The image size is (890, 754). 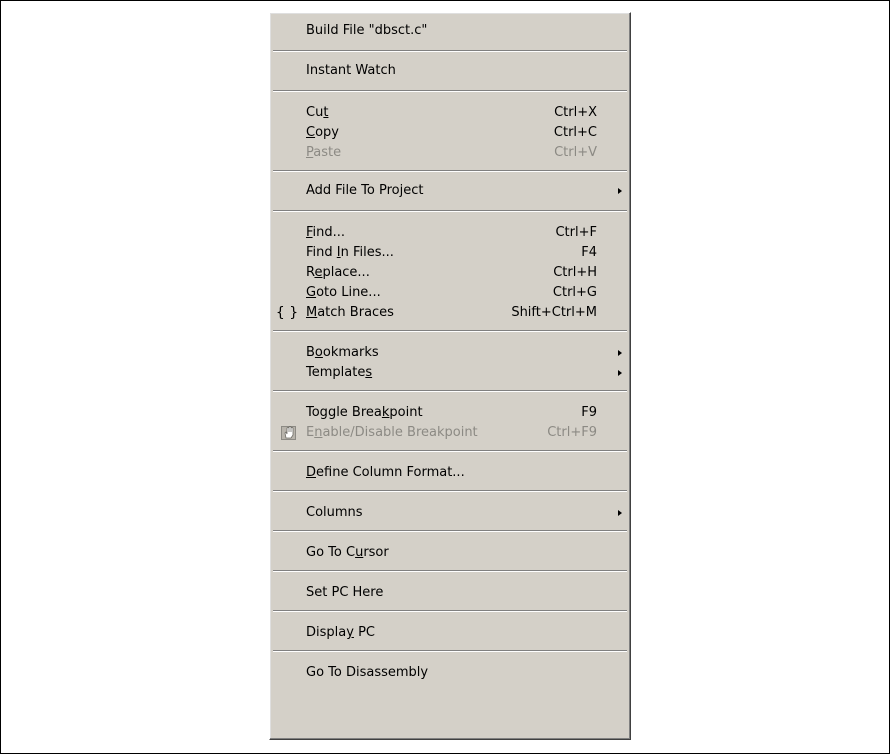 I want to click on mnemonic-char: I, so click(x=338, y=252).